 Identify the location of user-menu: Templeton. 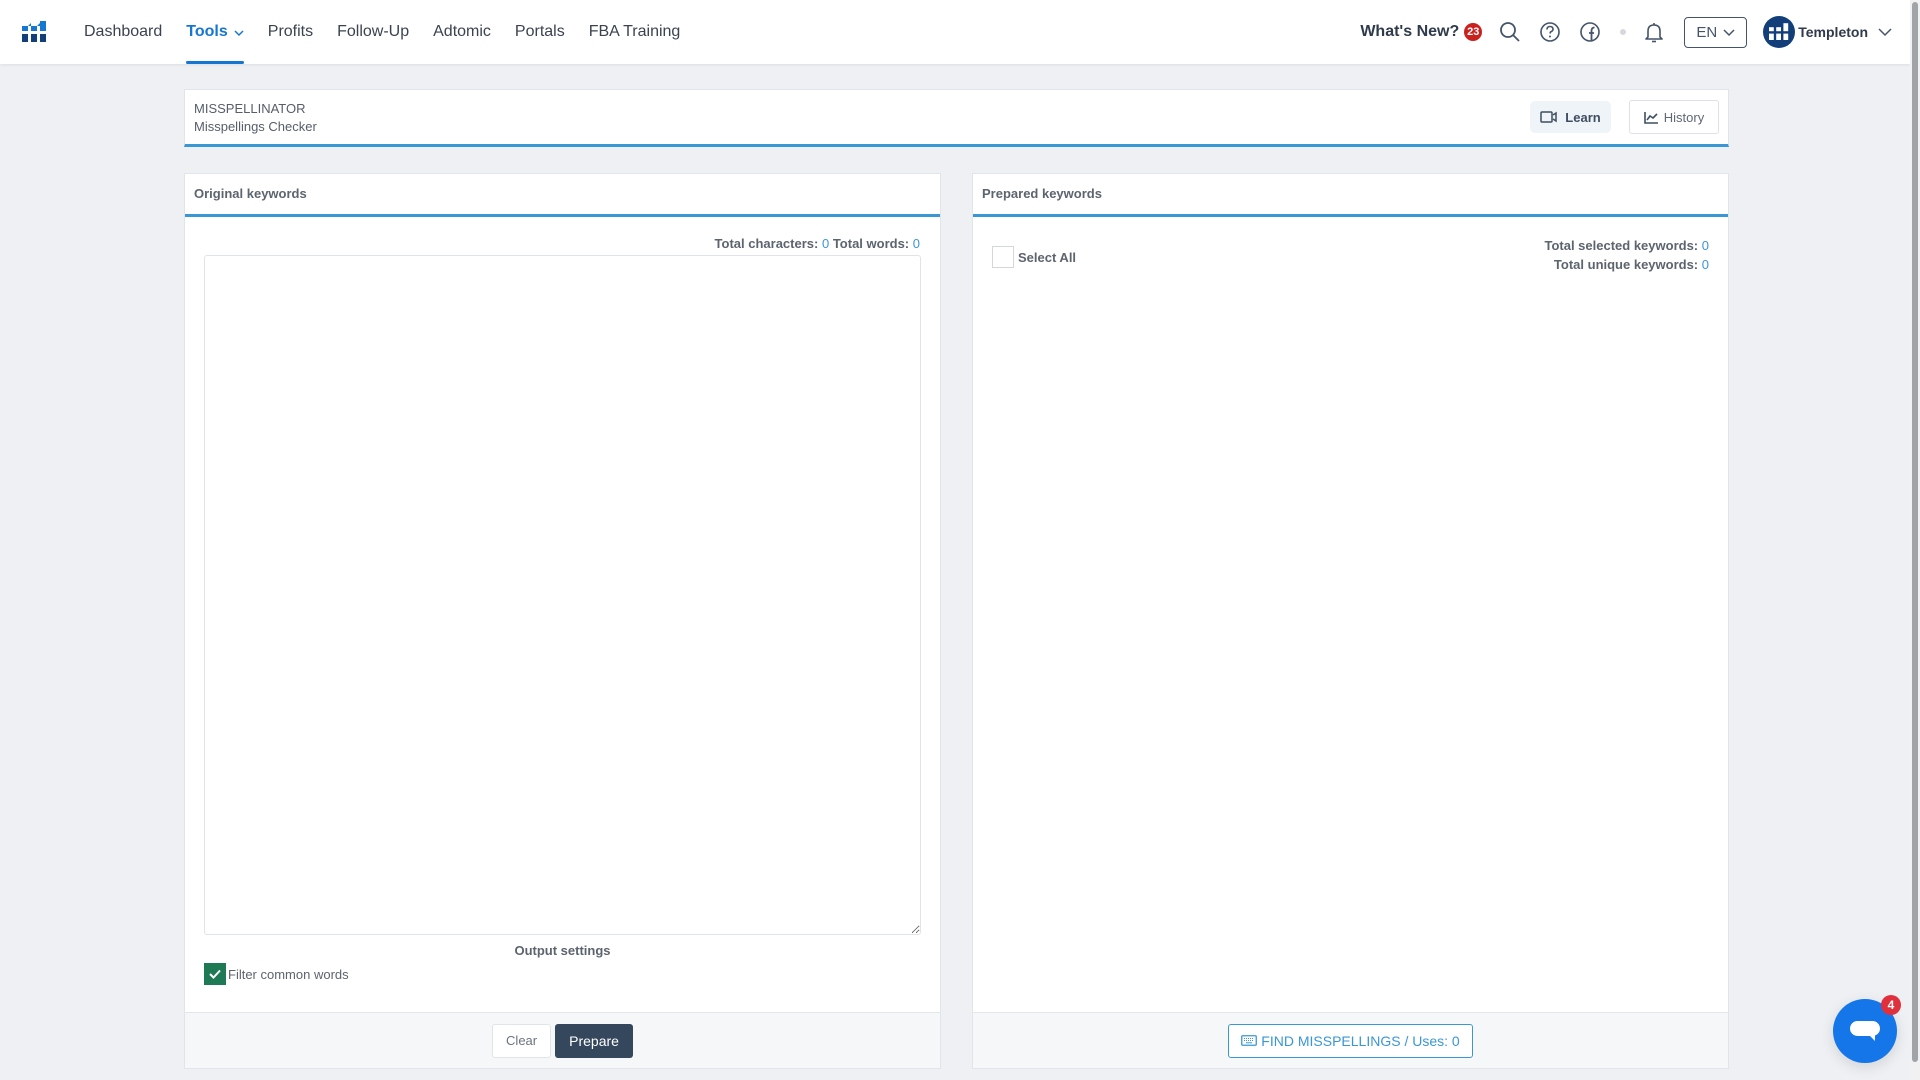
(1827, 32).